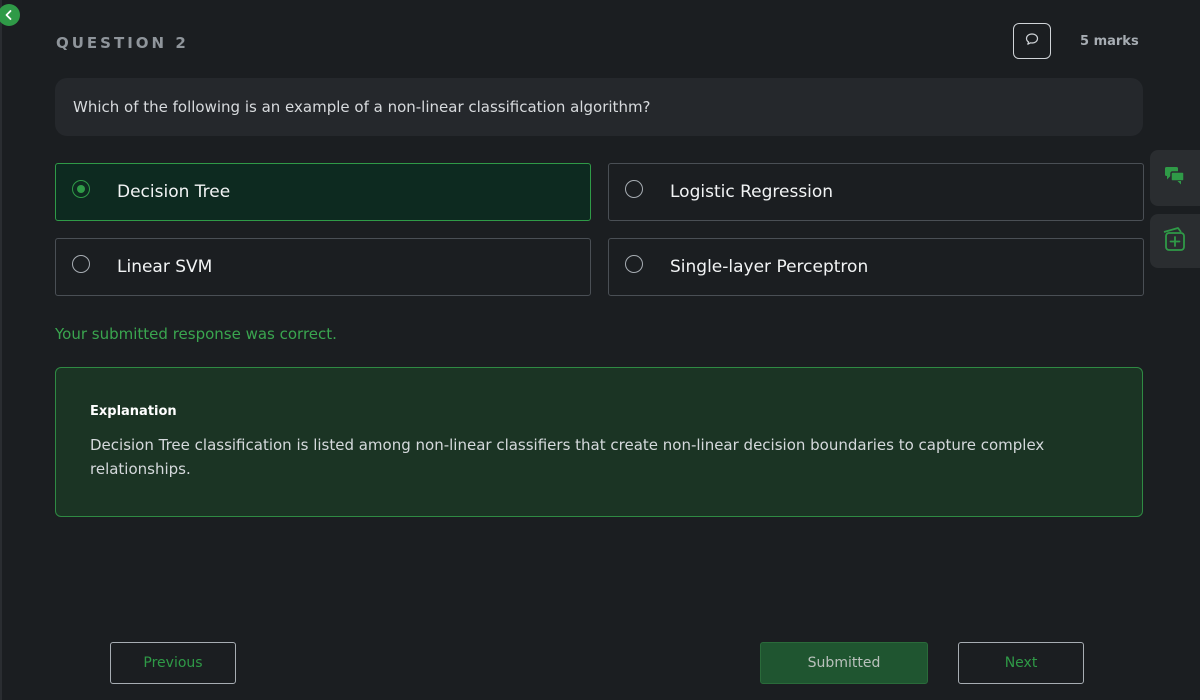  I want to click on add-card-icon, so click(1175, 241).